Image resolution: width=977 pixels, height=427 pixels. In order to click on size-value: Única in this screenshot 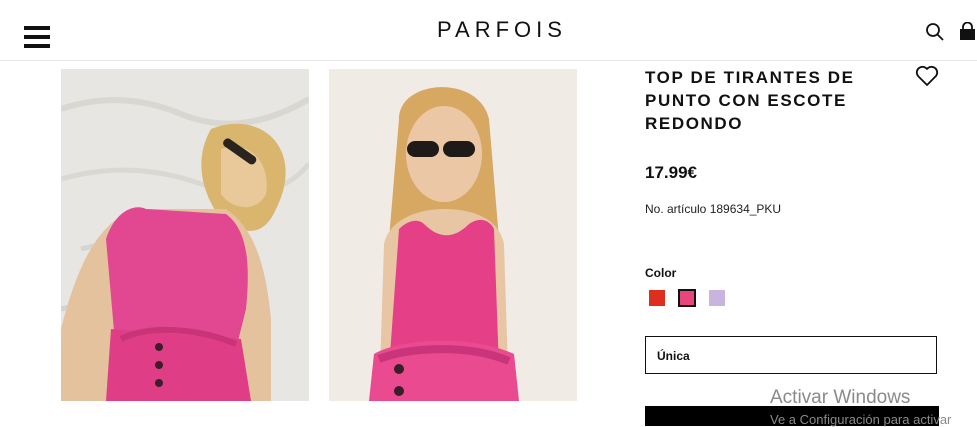, I will do `click(673, 356)`.